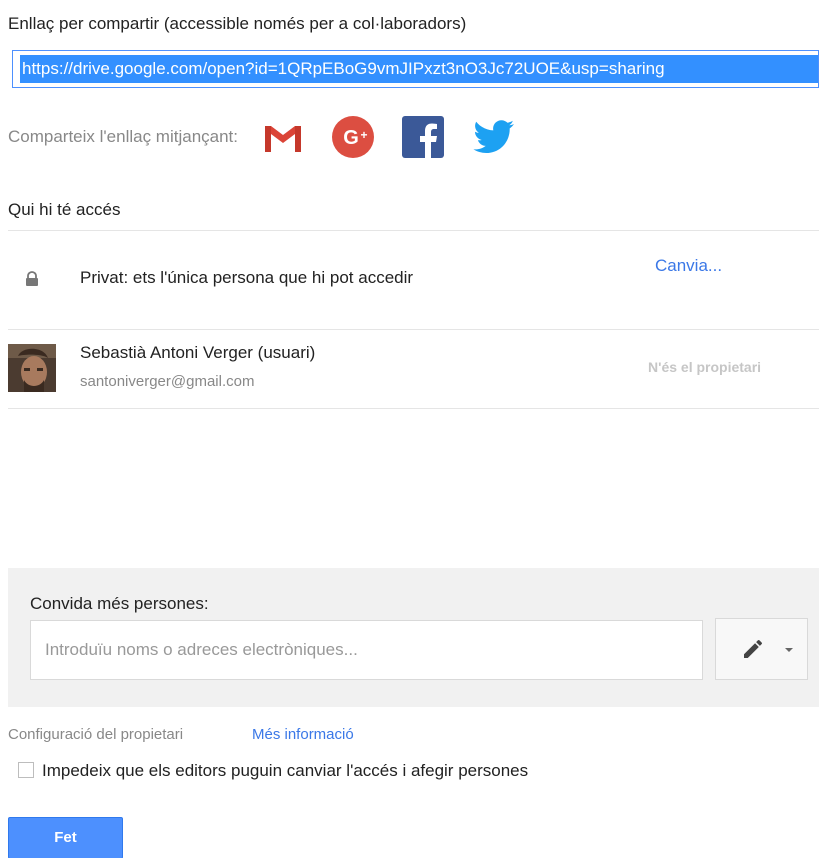  What do you see at coordinates (493, 137) in the screenshot?
I see `twitter-icon` at bounding box center [493, 137].